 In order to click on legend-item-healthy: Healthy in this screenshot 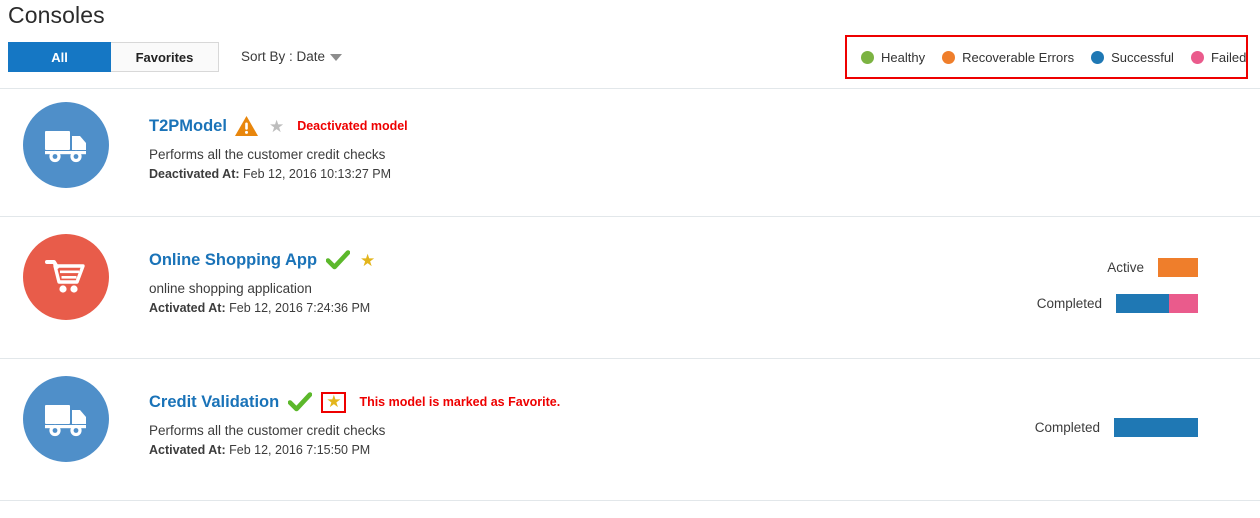, I will do `click(893, 57)`.